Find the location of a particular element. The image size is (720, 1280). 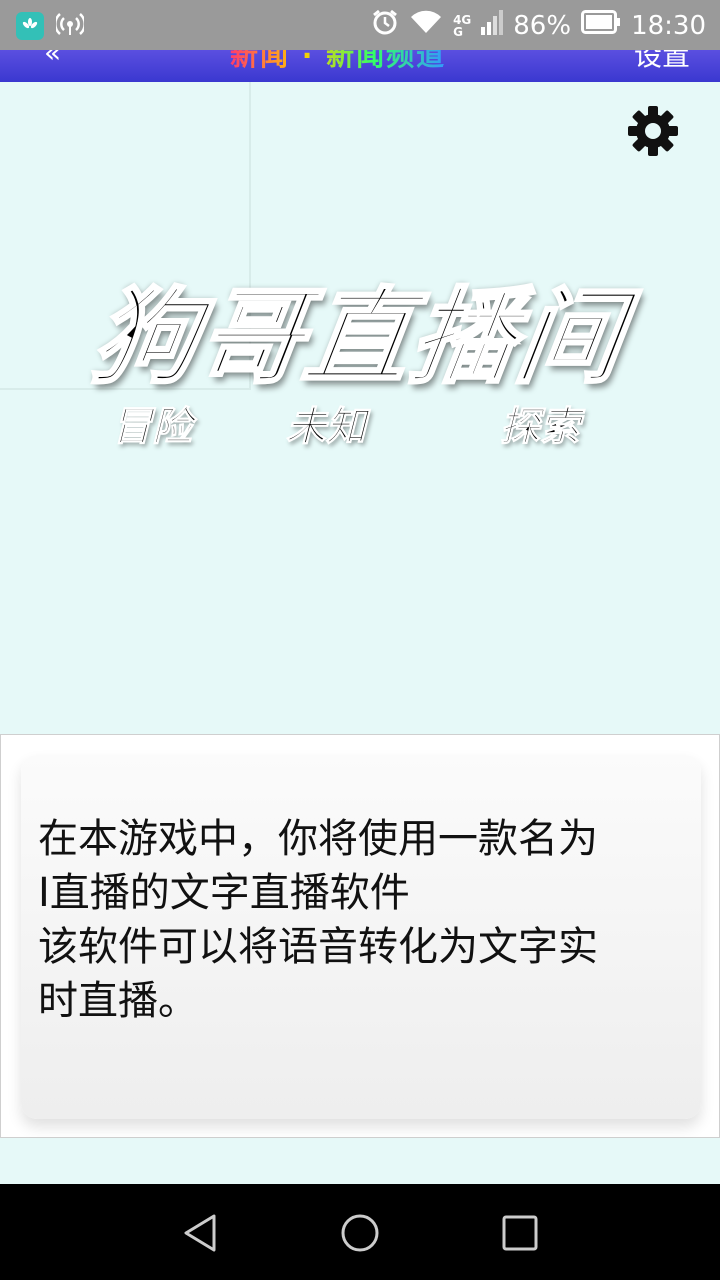

network-type: 4G G is located at coordinates (462, 26).